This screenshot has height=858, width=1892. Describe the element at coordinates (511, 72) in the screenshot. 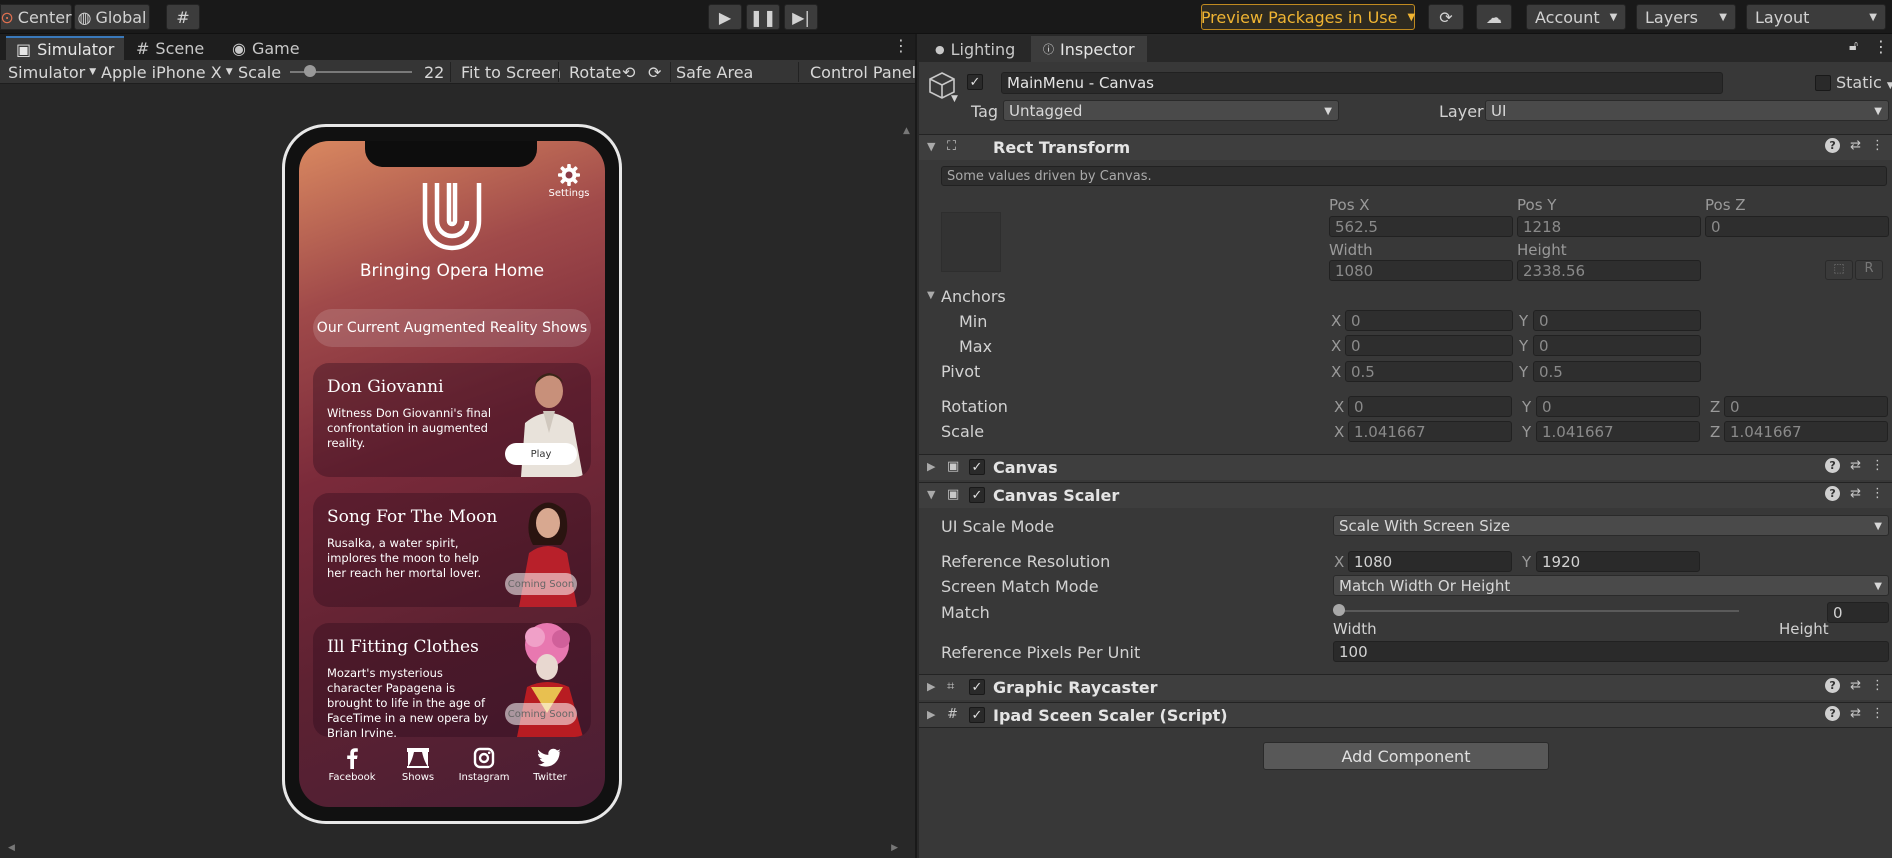

I see `fit-to-screen-button: Fit to Screen` at that location.